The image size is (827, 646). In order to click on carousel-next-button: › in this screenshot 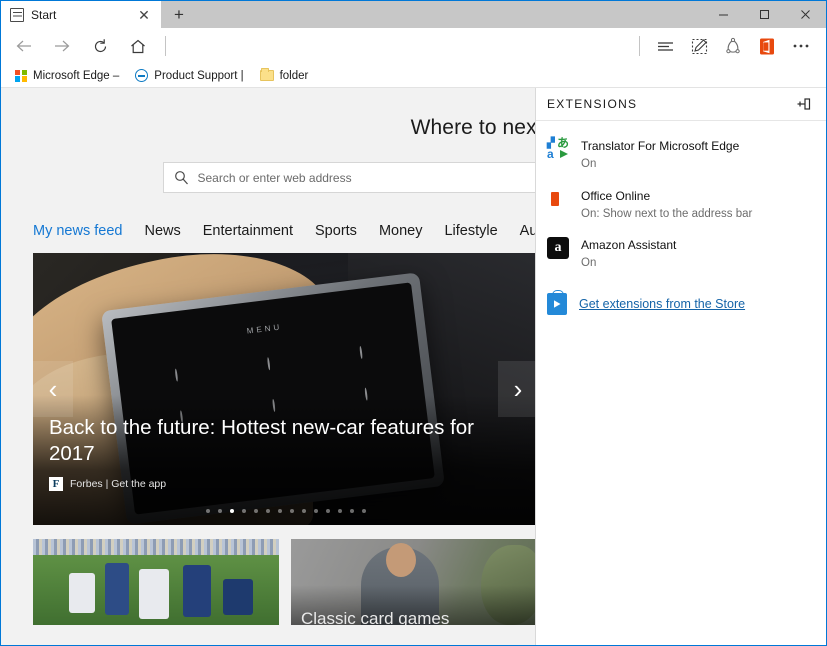, I will do `click(516, 389)`.